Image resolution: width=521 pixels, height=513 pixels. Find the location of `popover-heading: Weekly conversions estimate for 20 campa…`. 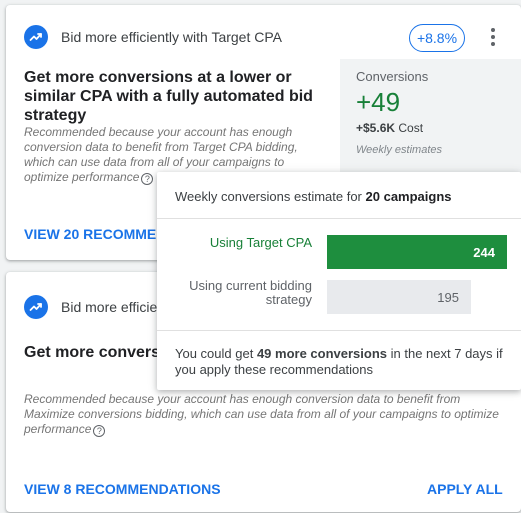

popover-heading: Weekly conversions estimate for 20 campa… is located at coordinates (313, 196).